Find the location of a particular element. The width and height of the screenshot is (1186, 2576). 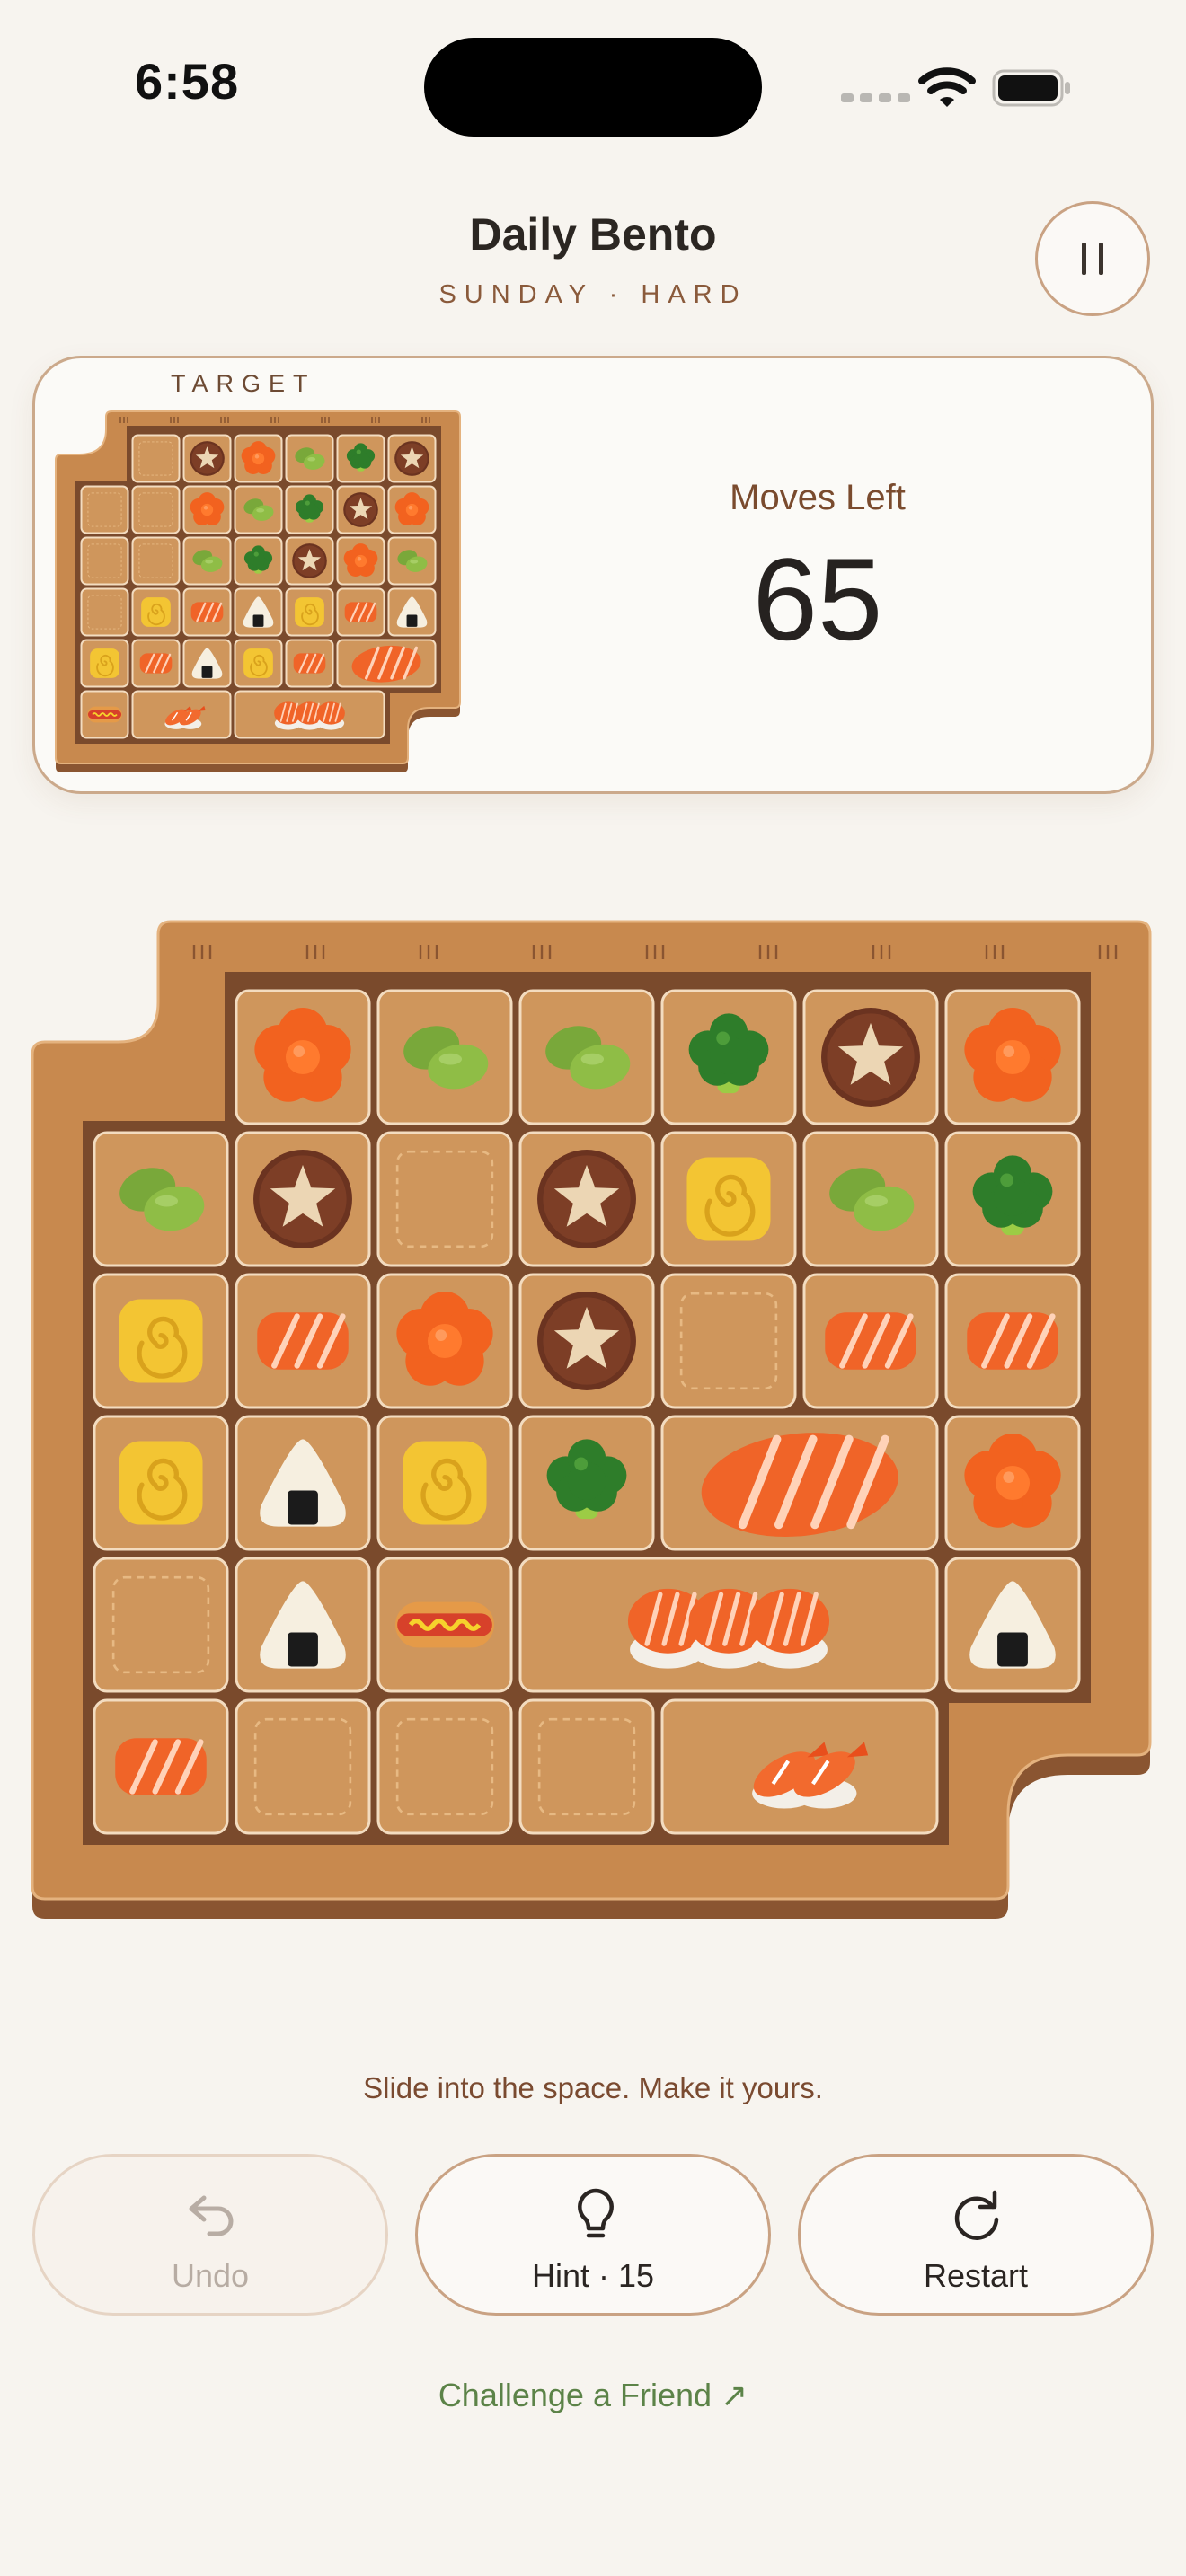

target-tile-nigiri-trio is located at coordinates (309, 714).